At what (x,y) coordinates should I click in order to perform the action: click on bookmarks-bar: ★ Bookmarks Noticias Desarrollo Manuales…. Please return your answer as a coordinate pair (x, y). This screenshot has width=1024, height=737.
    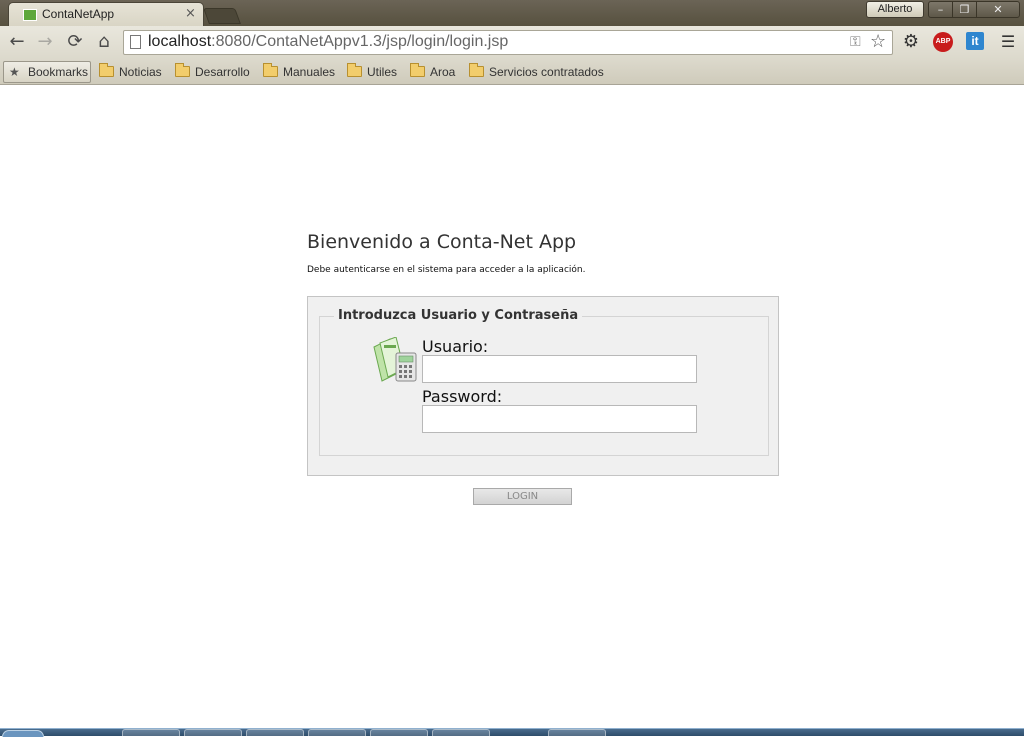
    Looking at the image, I should click on (512, 72).